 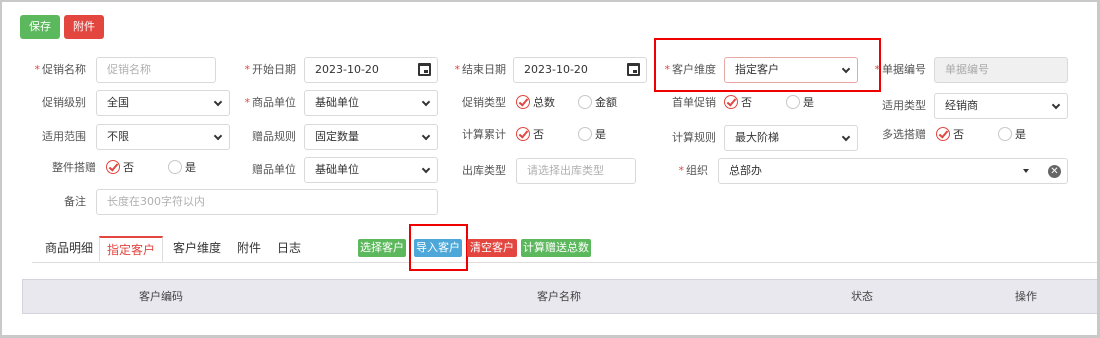 I want to click on gift-unit-select: 基础单位, so click(x=371, y=170).